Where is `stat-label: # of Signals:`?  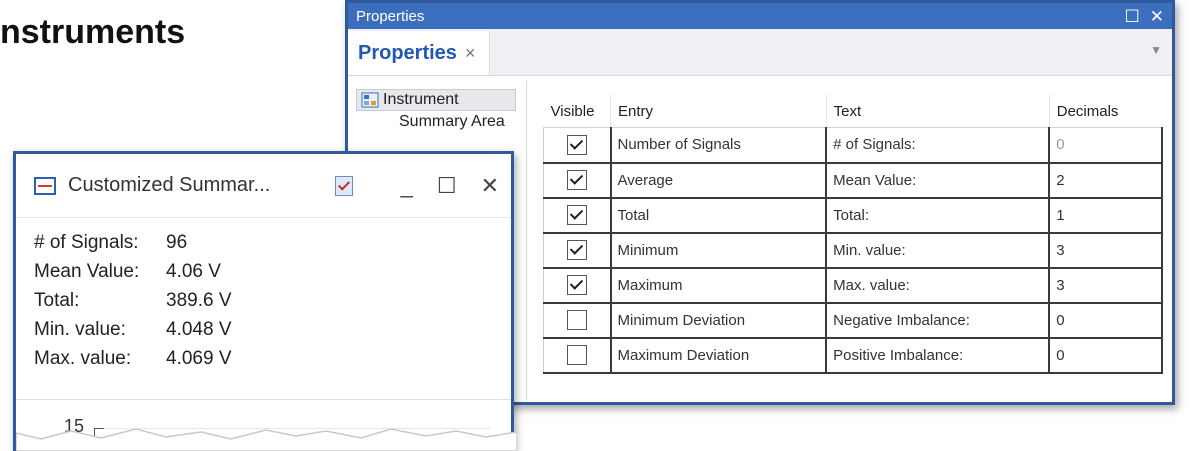 stat-label: # of Signals: is located at coordinates (86, 242).